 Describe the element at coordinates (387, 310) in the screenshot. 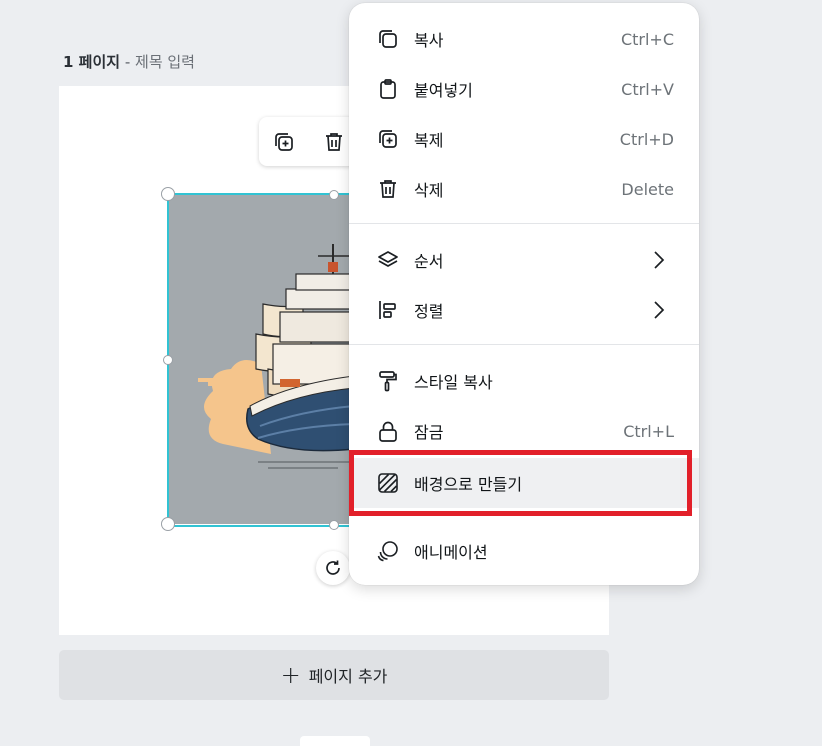

I see `align-icon` at that location.